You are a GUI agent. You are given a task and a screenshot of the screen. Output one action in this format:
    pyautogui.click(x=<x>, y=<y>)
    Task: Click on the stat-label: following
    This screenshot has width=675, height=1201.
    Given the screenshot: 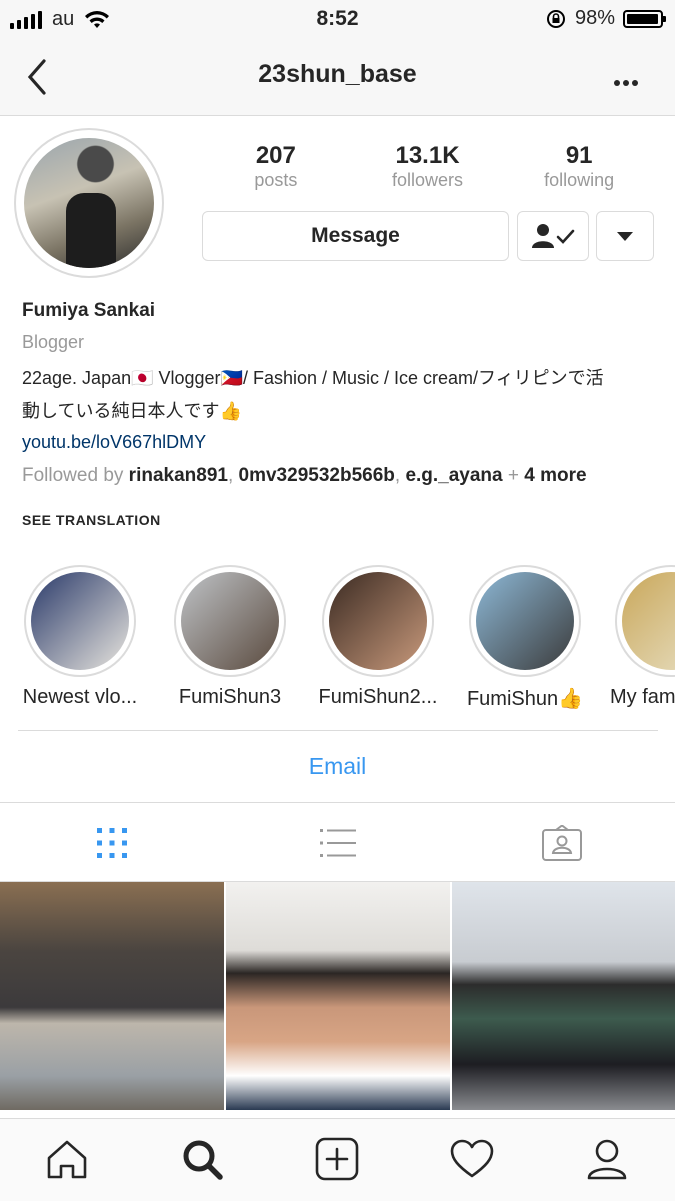 What is the action you would take?
    pyautogui.click(x=579, y=180)
    